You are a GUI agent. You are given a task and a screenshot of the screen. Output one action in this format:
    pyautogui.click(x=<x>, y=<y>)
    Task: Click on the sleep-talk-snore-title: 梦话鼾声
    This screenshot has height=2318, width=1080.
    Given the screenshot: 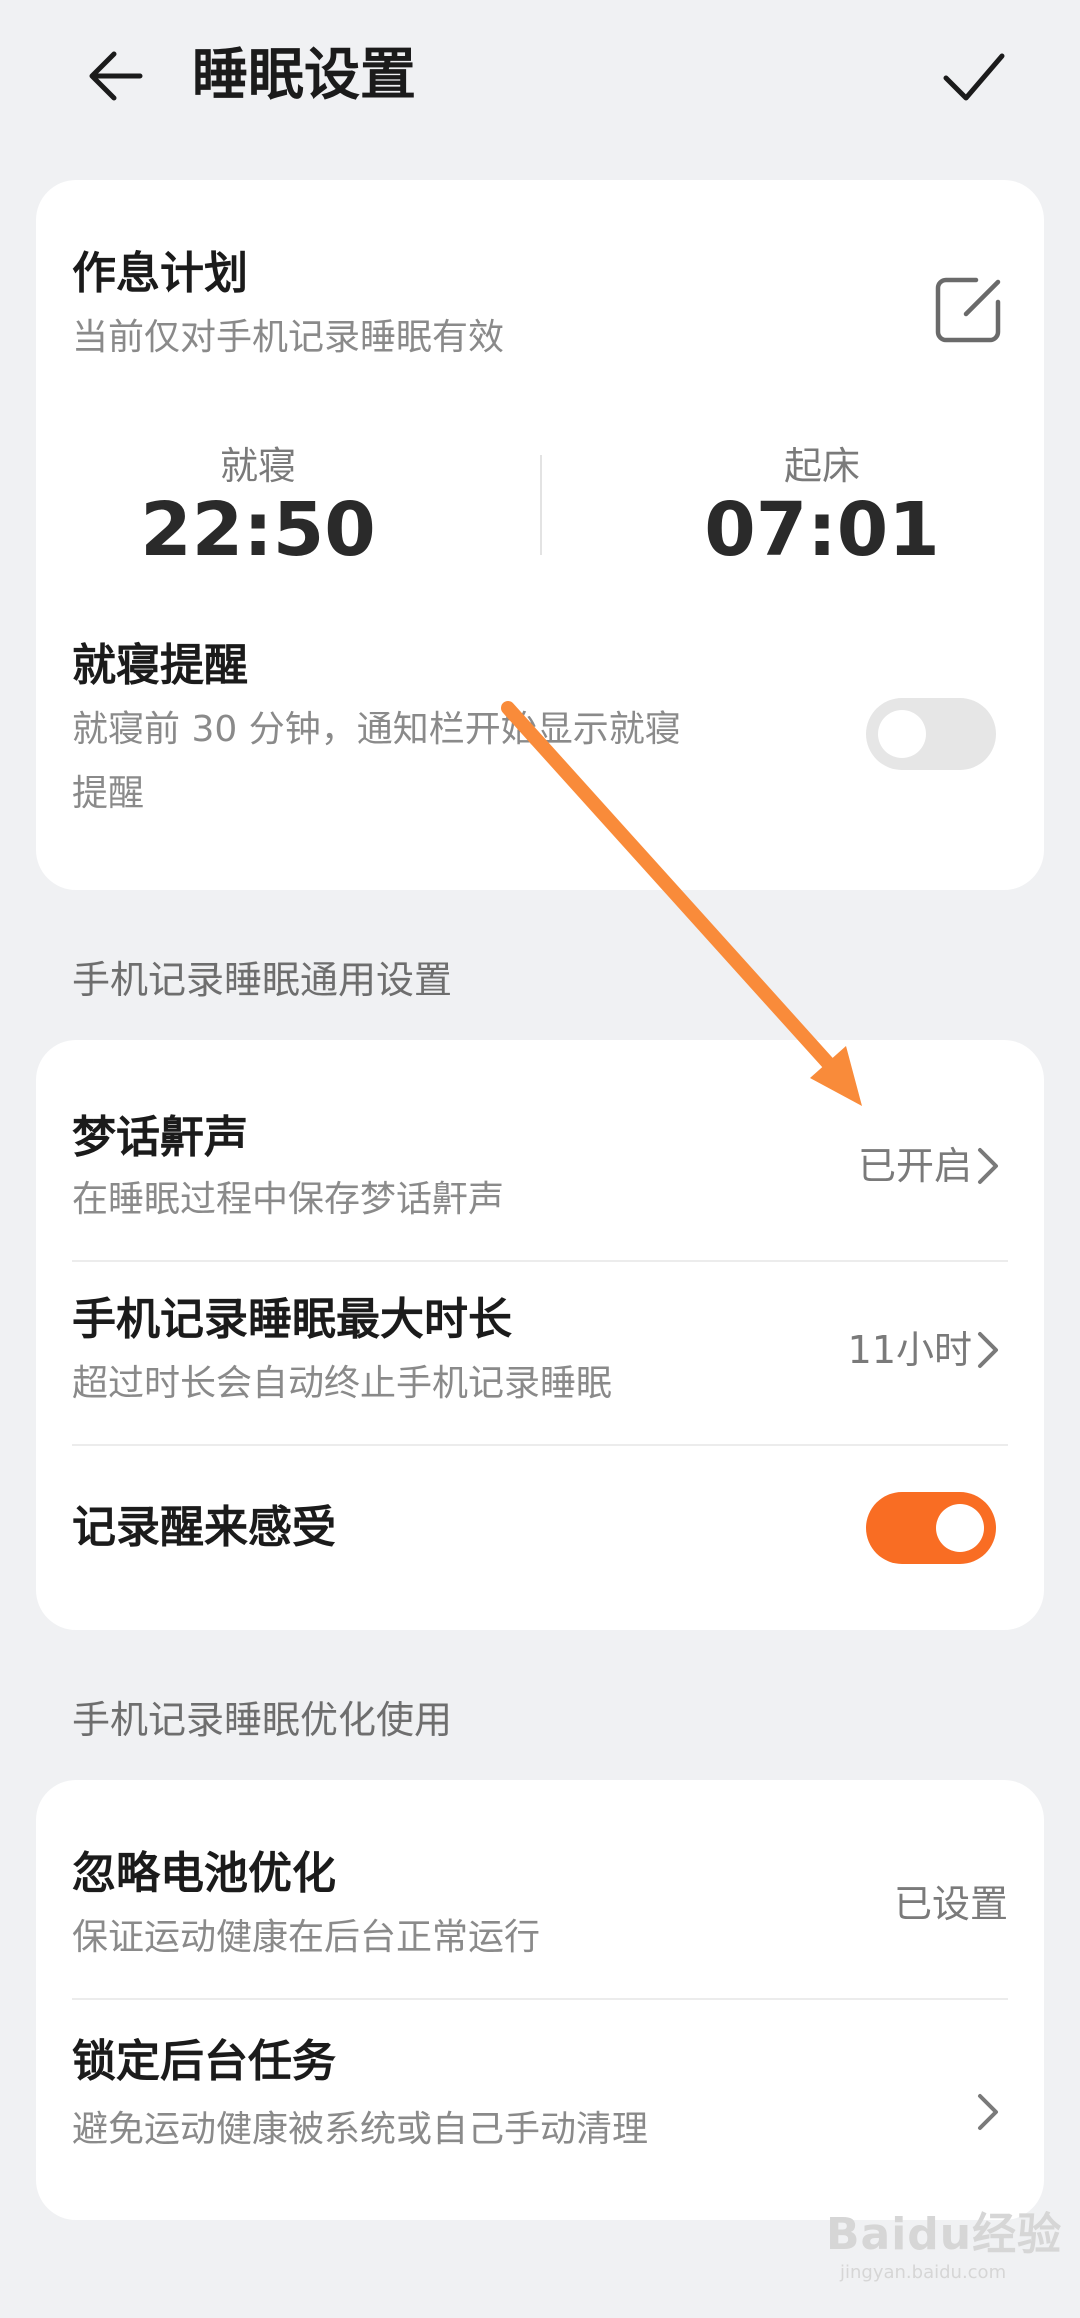 What is the action you would take?
    pyautogui.click(x=160, y=1137)
    